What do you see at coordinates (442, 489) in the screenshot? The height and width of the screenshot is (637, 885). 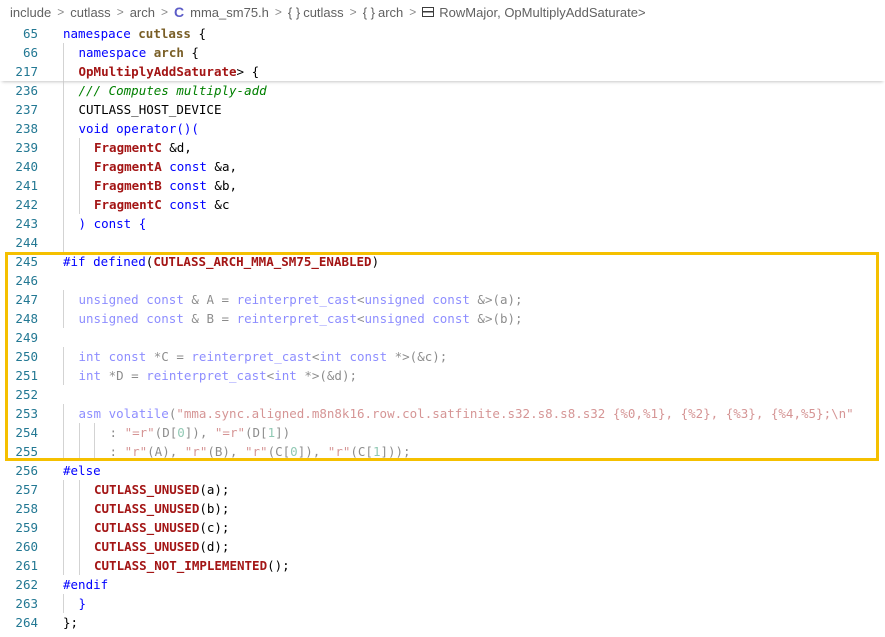 I see `code-line: 257 CUTLASS_UNUSED(a);` at bounding box center [442, 489].